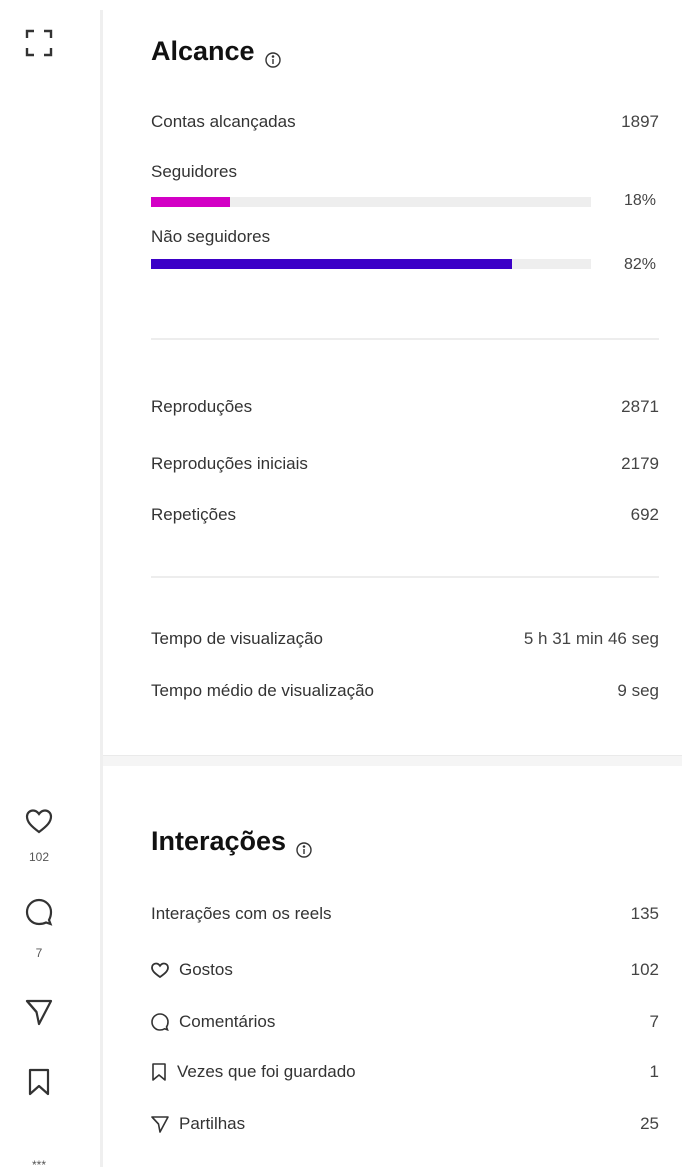 This screenshot has width=682, height=1172. I want to click on reach-section-title: Alcance, so click(216, 52).